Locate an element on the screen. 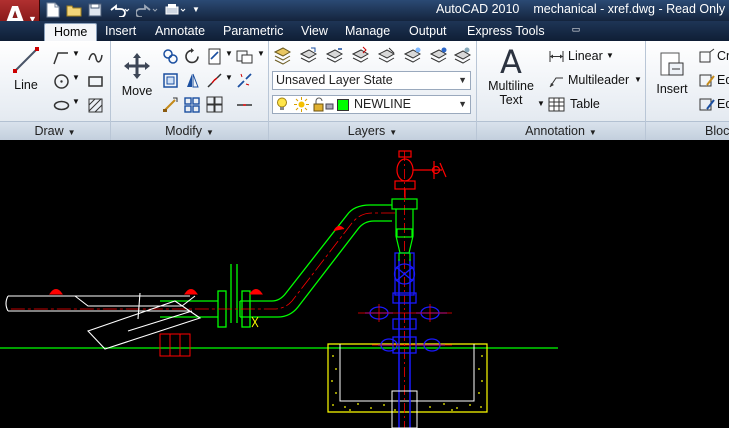  linear-dimension-icon is located at coordinates (556, 56).